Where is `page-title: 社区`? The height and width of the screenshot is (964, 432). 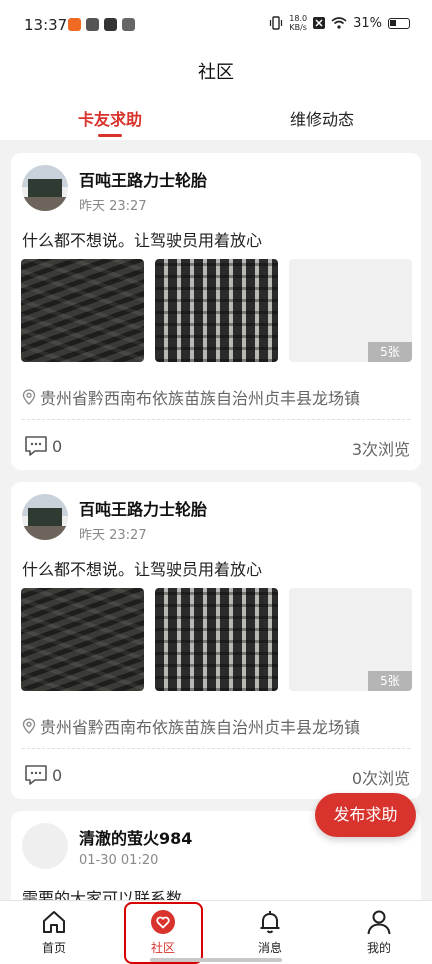
page-title: 社区 is located at coordinates (216, 72).